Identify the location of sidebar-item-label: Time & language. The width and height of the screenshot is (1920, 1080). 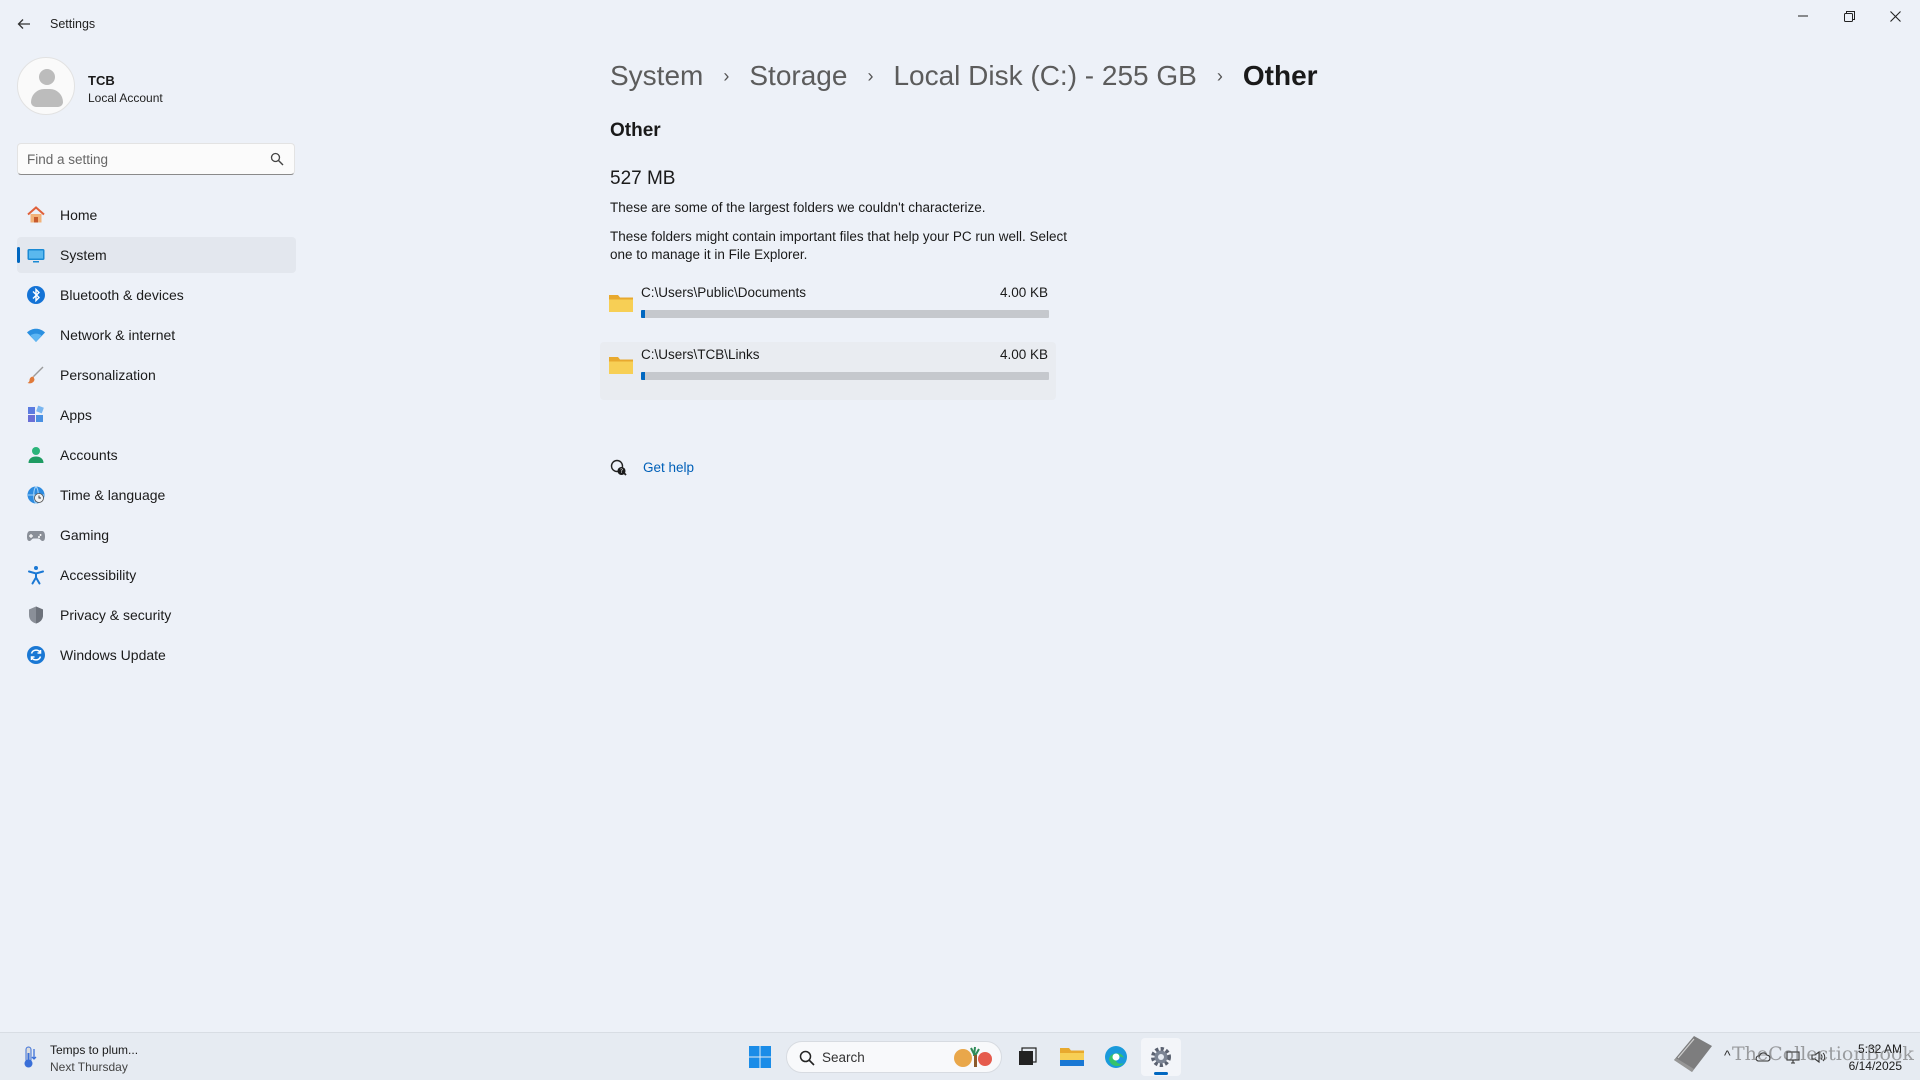
(113, 495).